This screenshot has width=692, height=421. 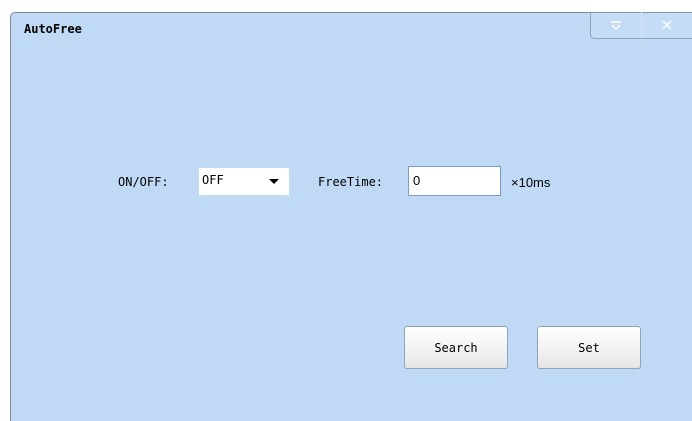 I want to click on onoff-select: OFF, so click(x=244, y=181).